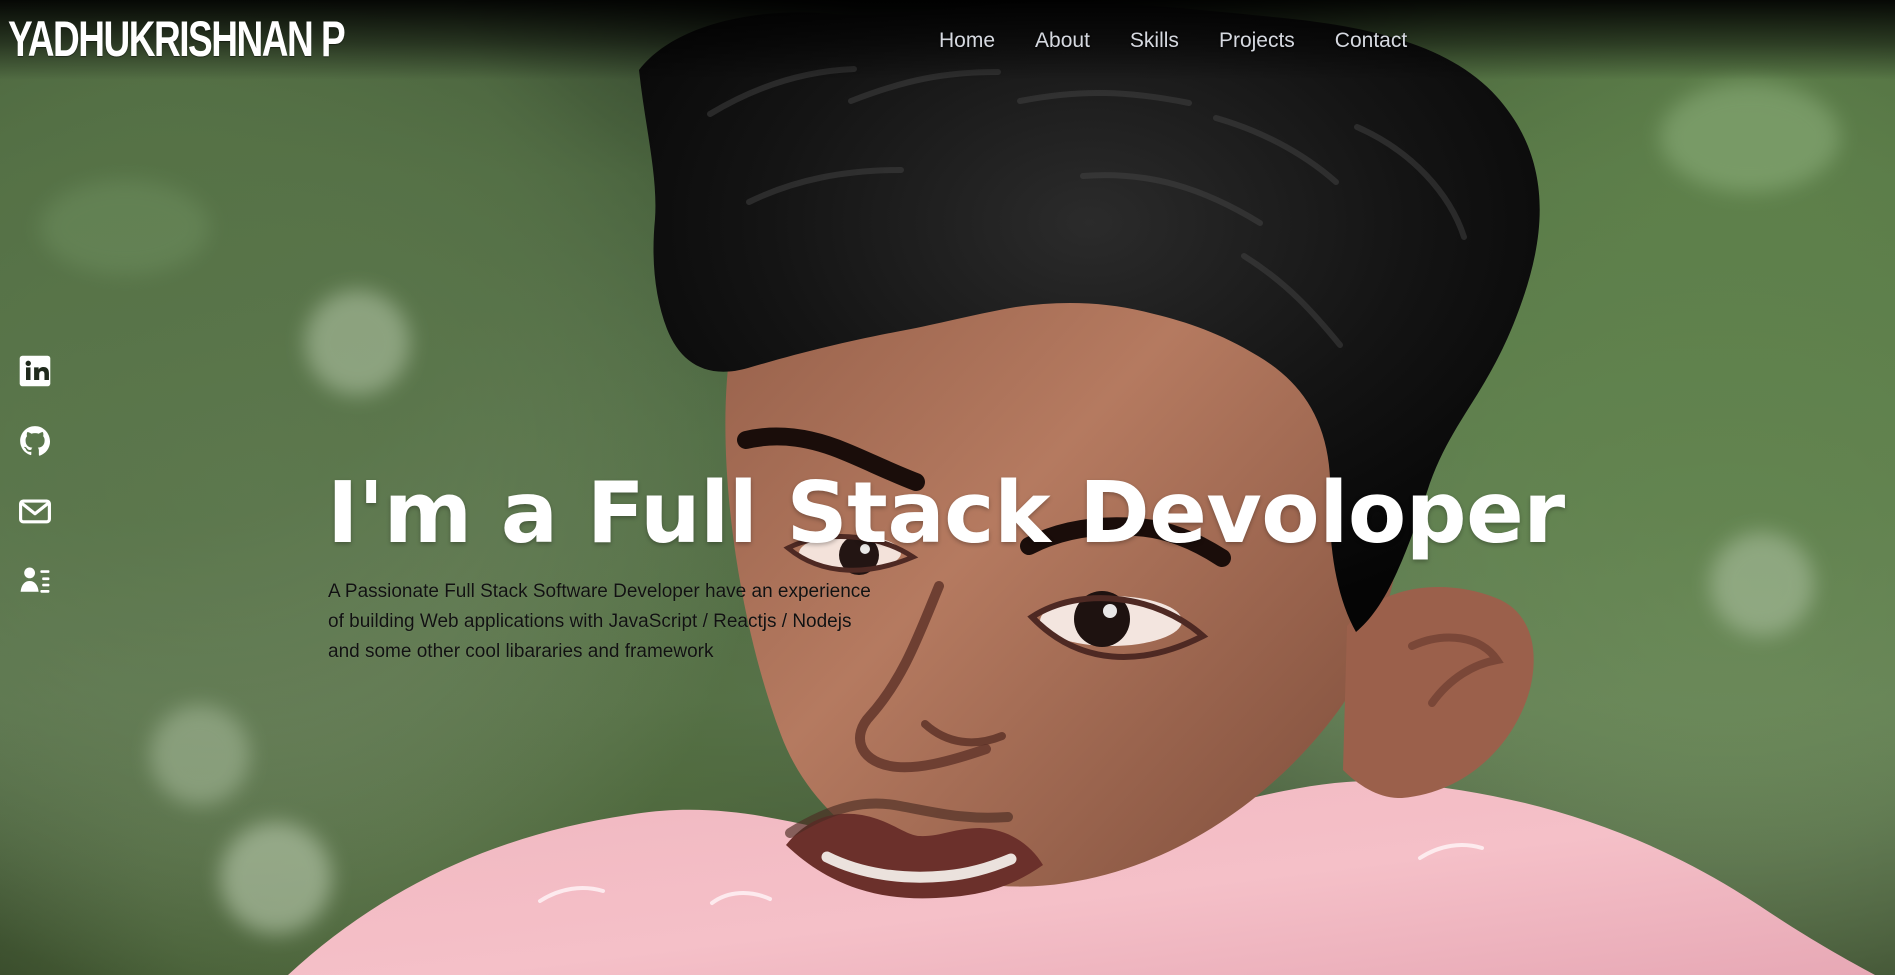 The width and height of the screenshot is (1895, 975). Describe the element at coordinates (1257, 41) in the screenshot. I see `nav-projects-link: Projects` at that location.